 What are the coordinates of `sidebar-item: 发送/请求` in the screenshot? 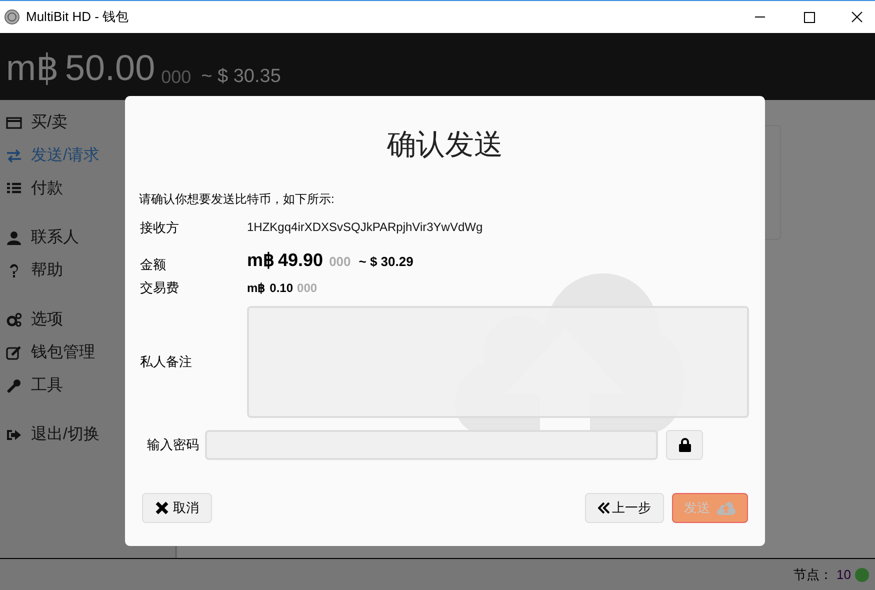 It's located at (87, 155).